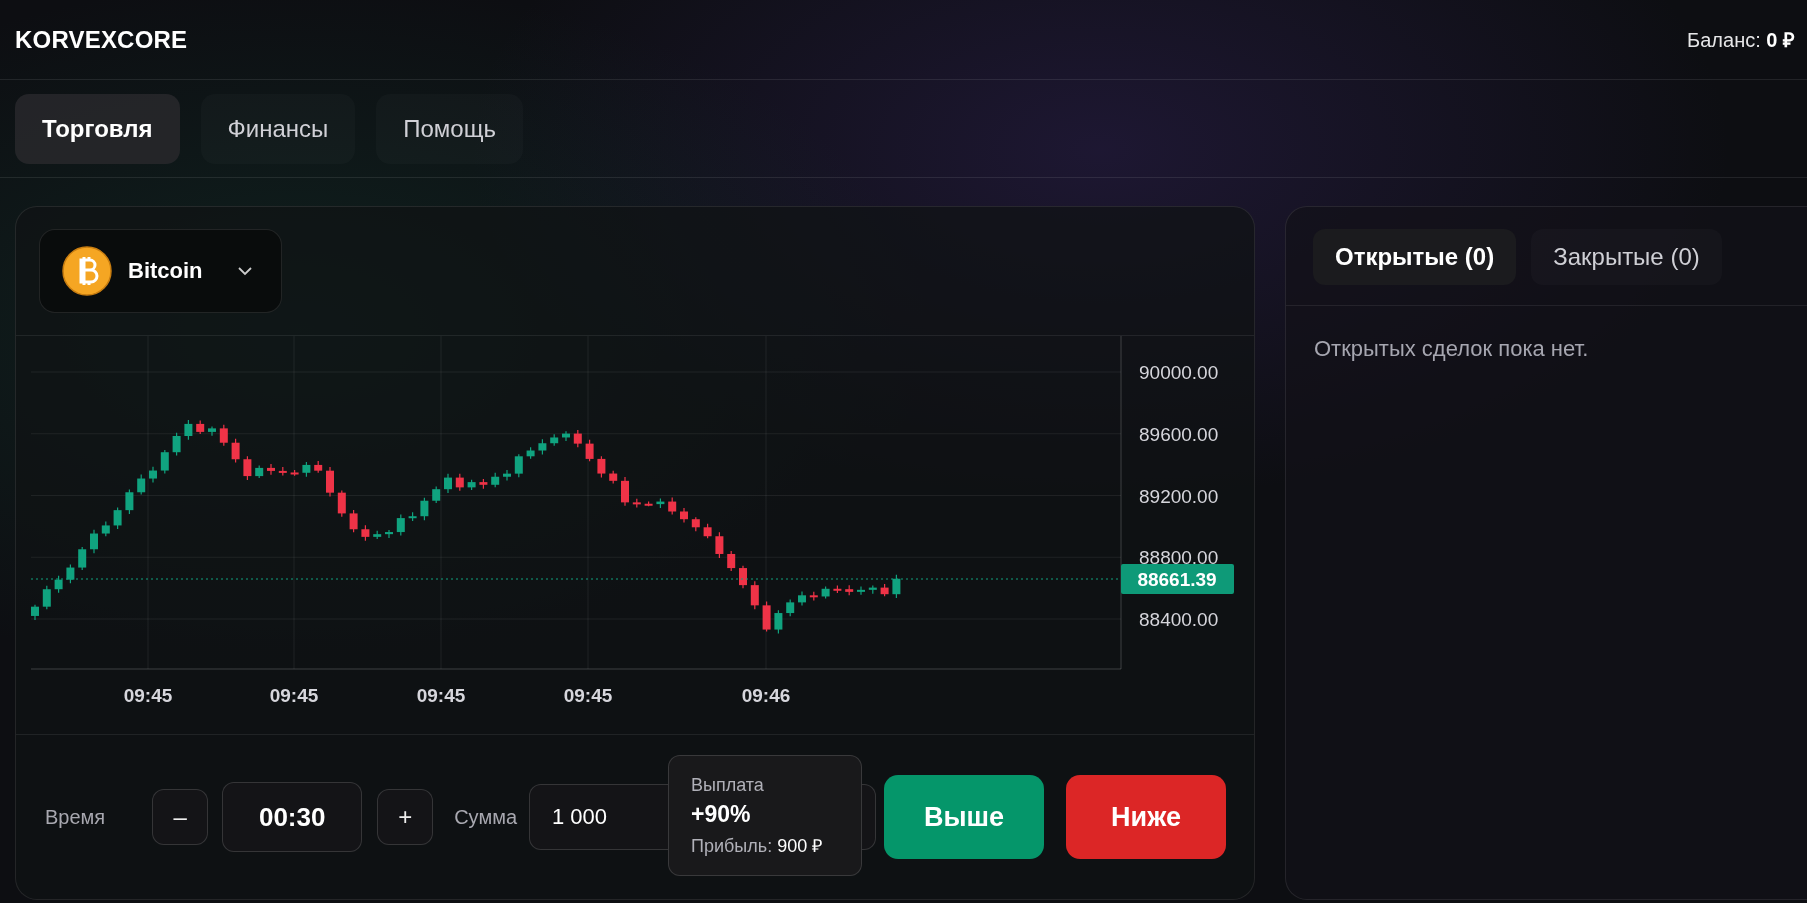 The height and width of the screenshot is (903, 1807). I want to click on asset-selector: Bitcoin, so click(160, 271).